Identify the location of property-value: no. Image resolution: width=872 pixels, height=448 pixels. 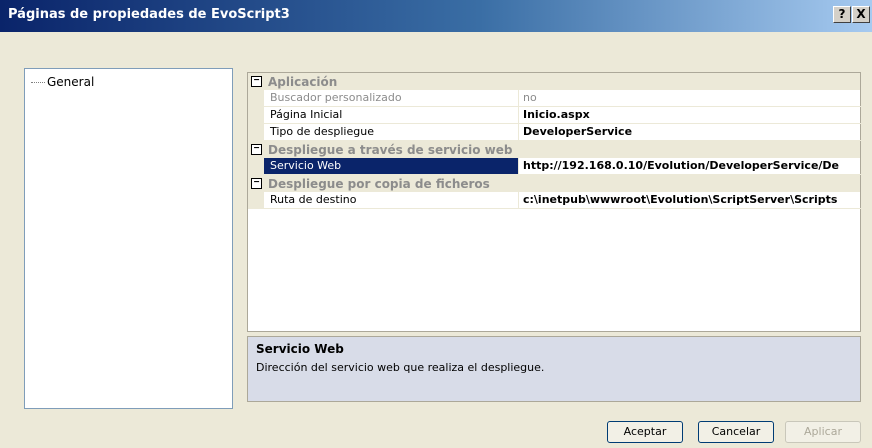
(691, 98).